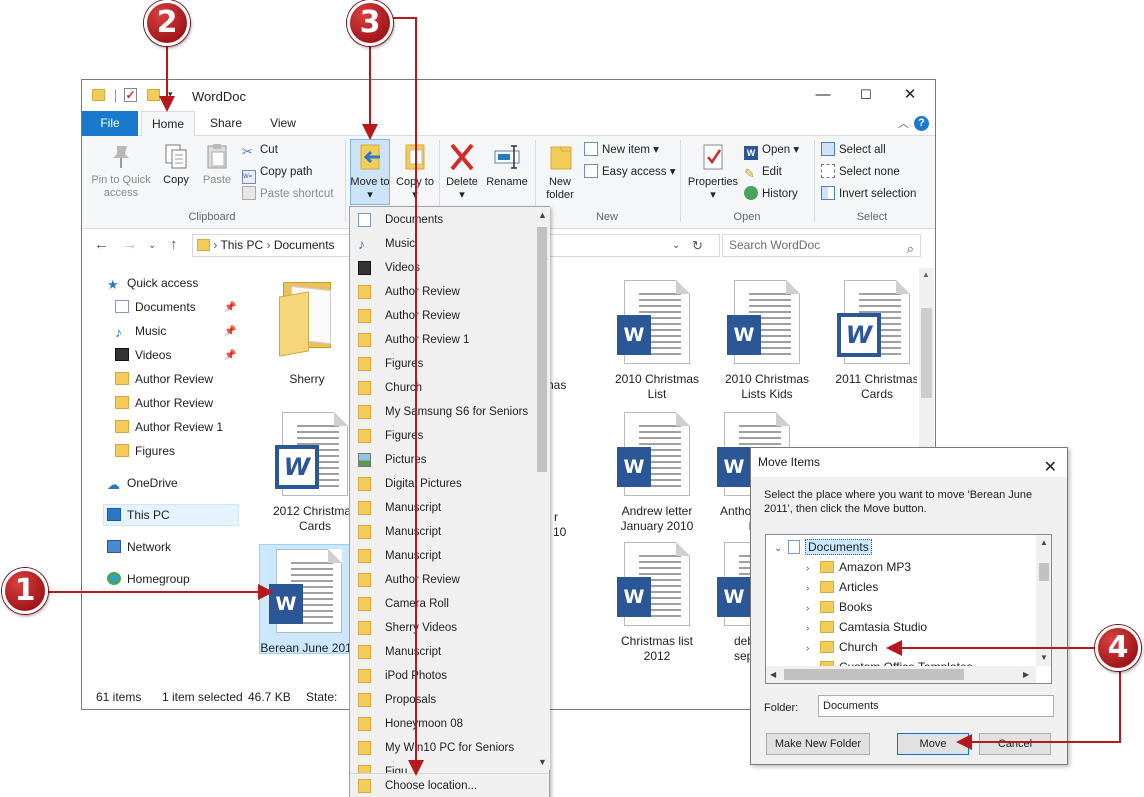  Describe the element at coordinates (138, 515) in the screenshot. I see `nav-this-pc: This PC` at that location.